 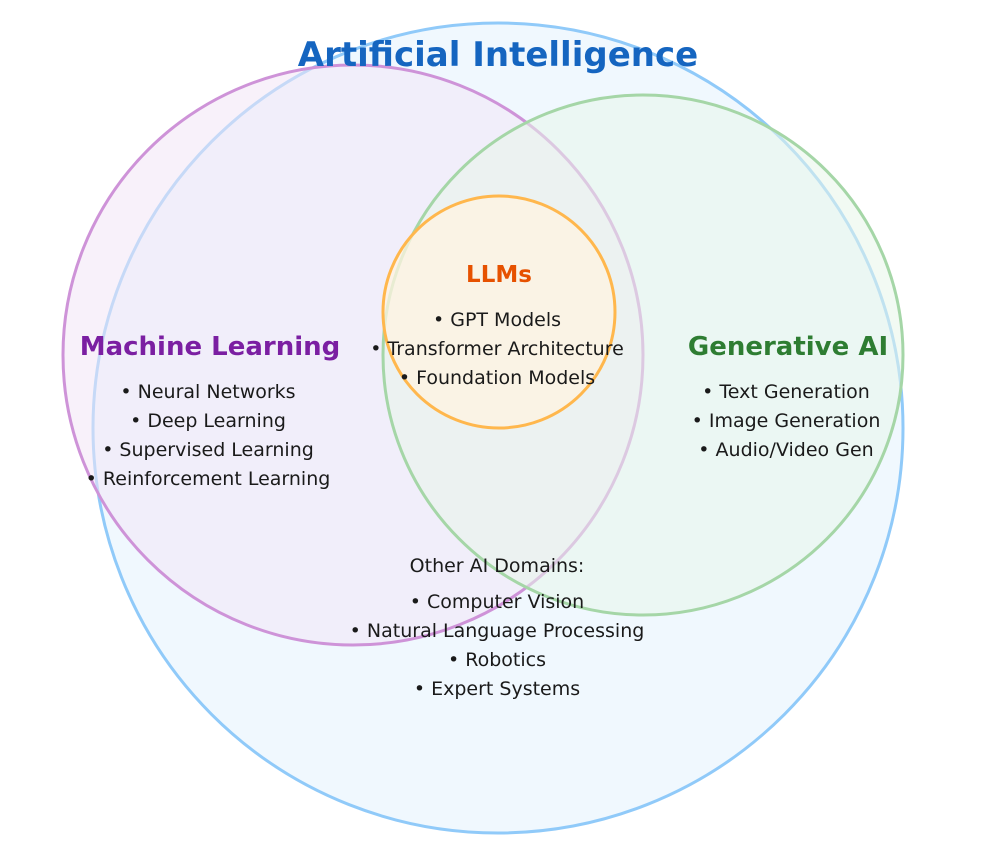 I want to click on ai-title: Artificial Intelligence, so click(x=498, y=55).